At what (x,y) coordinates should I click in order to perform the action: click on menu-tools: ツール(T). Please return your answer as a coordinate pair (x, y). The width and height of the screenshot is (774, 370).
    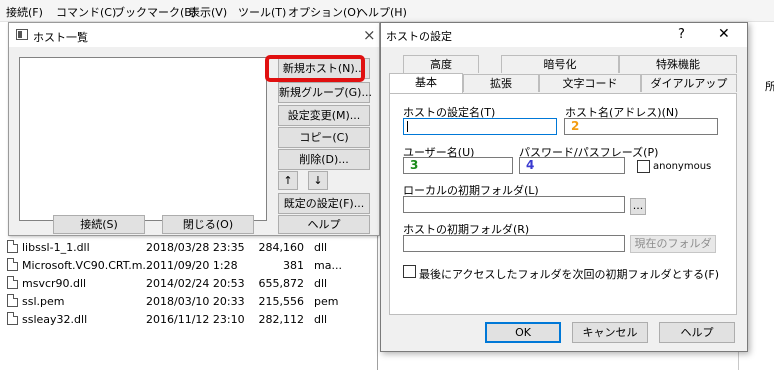
    Looking at the image, I should click on (262, 12).